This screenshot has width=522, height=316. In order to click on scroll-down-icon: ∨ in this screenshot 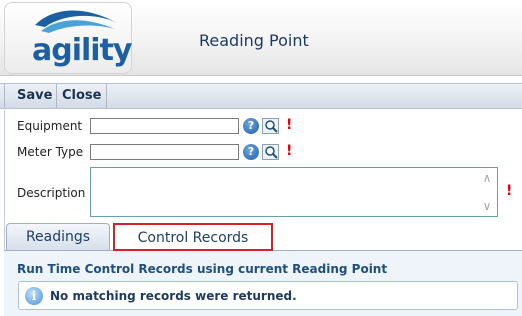, I will do `click(487, 206)`.